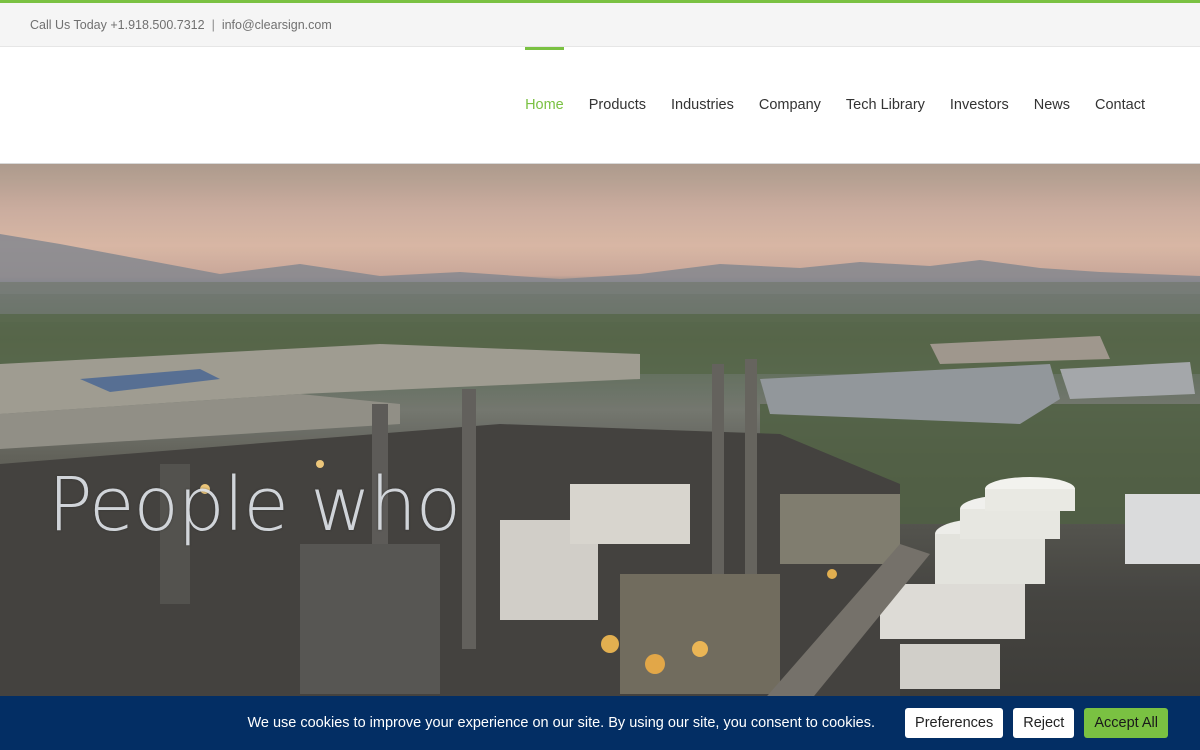 Image resolution: width=1200 pixels, height=750 pixels. Describe the element at coordinates (702, 105) in the screenshot. I see `nav-item-industries: Industries` at that location.